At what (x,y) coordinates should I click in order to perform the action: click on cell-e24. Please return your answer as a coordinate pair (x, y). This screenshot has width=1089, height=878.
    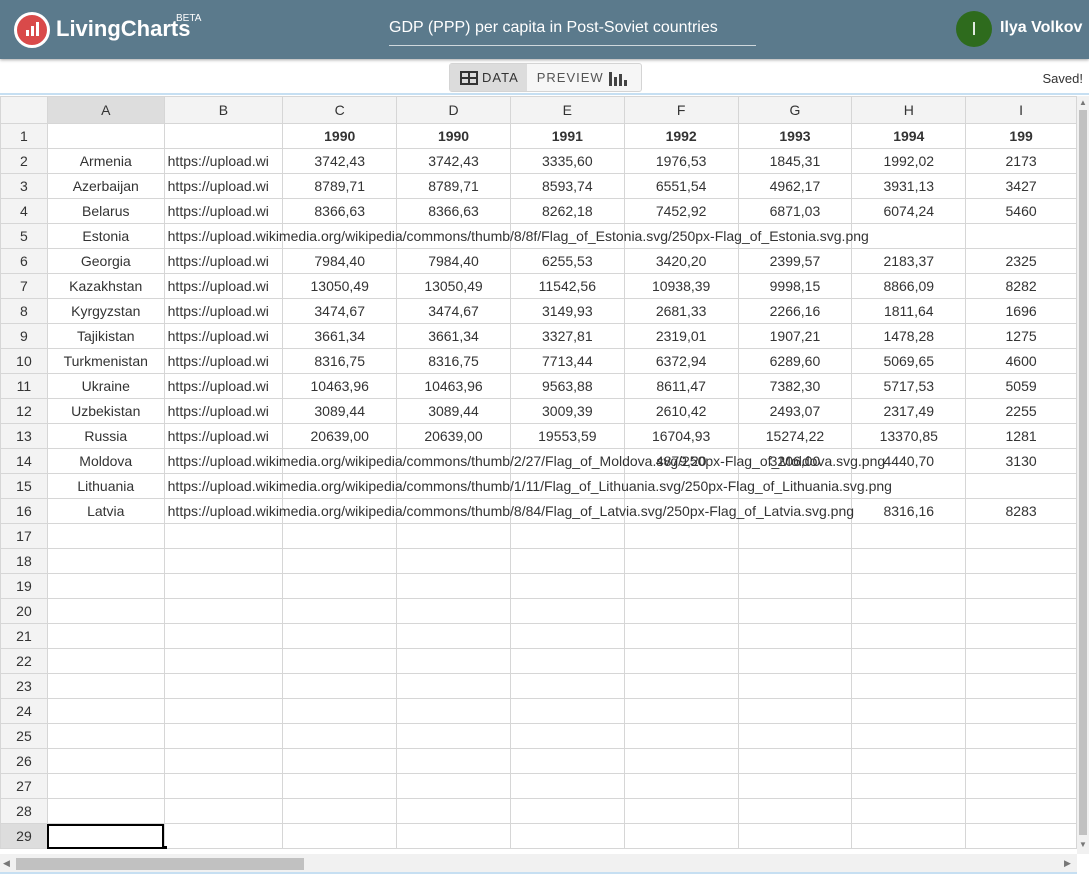
    Looking at the image, I should click on (567, 711).